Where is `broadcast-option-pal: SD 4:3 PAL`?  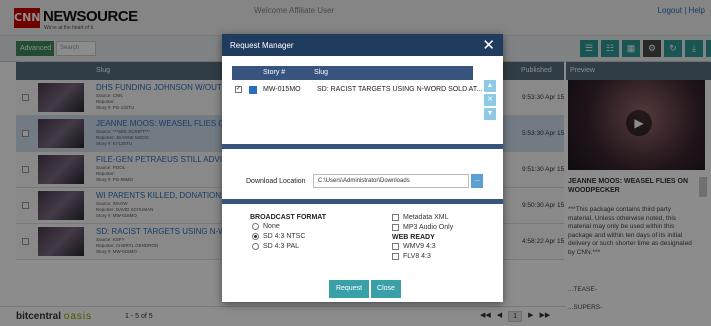
broadcast-option-pal: SD 4:3 PAL is located at coordinates (275, 246).